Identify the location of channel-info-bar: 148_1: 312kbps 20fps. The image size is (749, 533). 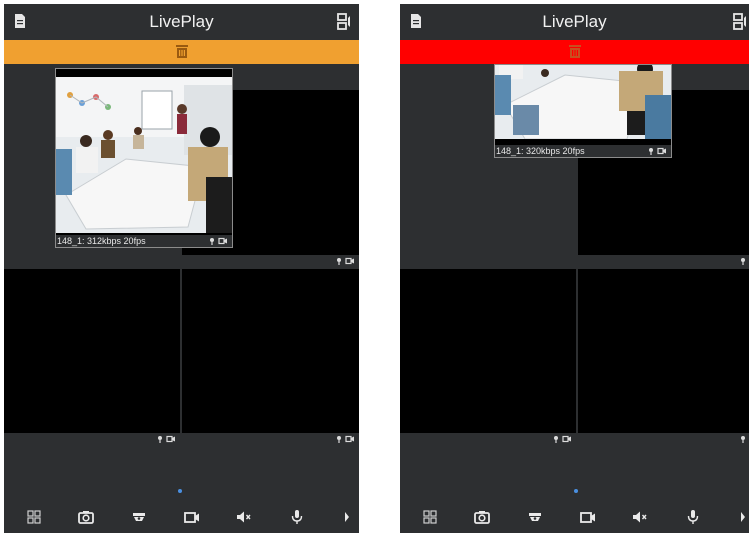
(144, 241).